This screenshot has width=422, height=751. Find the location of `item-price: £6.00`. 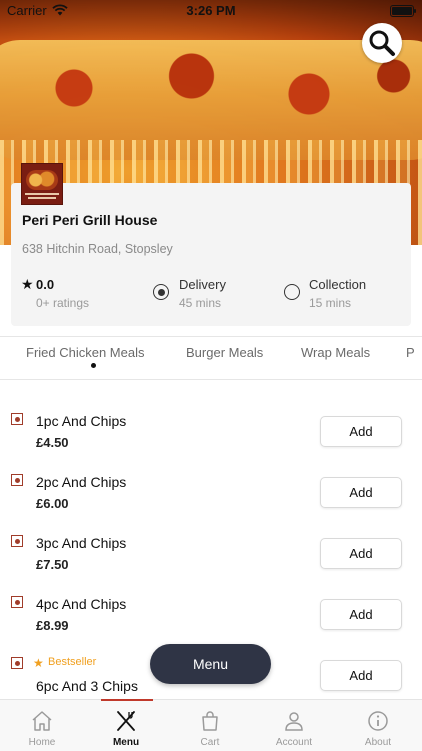

item-price: £6.00 is located at coordinates (52, 503).